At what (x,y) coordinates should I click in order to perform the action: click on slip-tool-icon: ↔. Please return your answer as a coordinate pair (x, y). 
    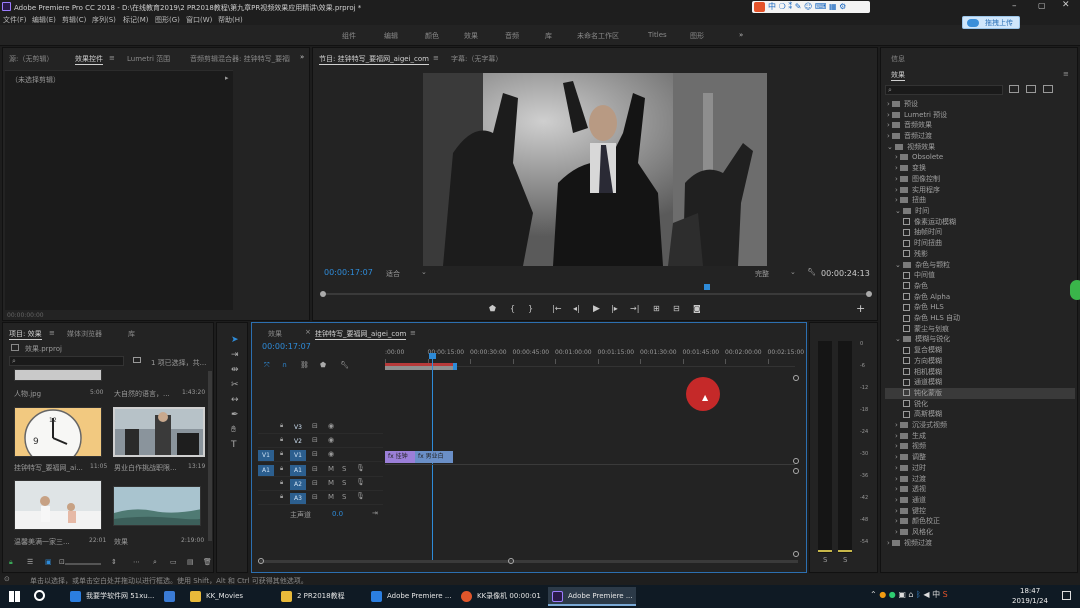
    Looking at the image, I should click on (235, 400).